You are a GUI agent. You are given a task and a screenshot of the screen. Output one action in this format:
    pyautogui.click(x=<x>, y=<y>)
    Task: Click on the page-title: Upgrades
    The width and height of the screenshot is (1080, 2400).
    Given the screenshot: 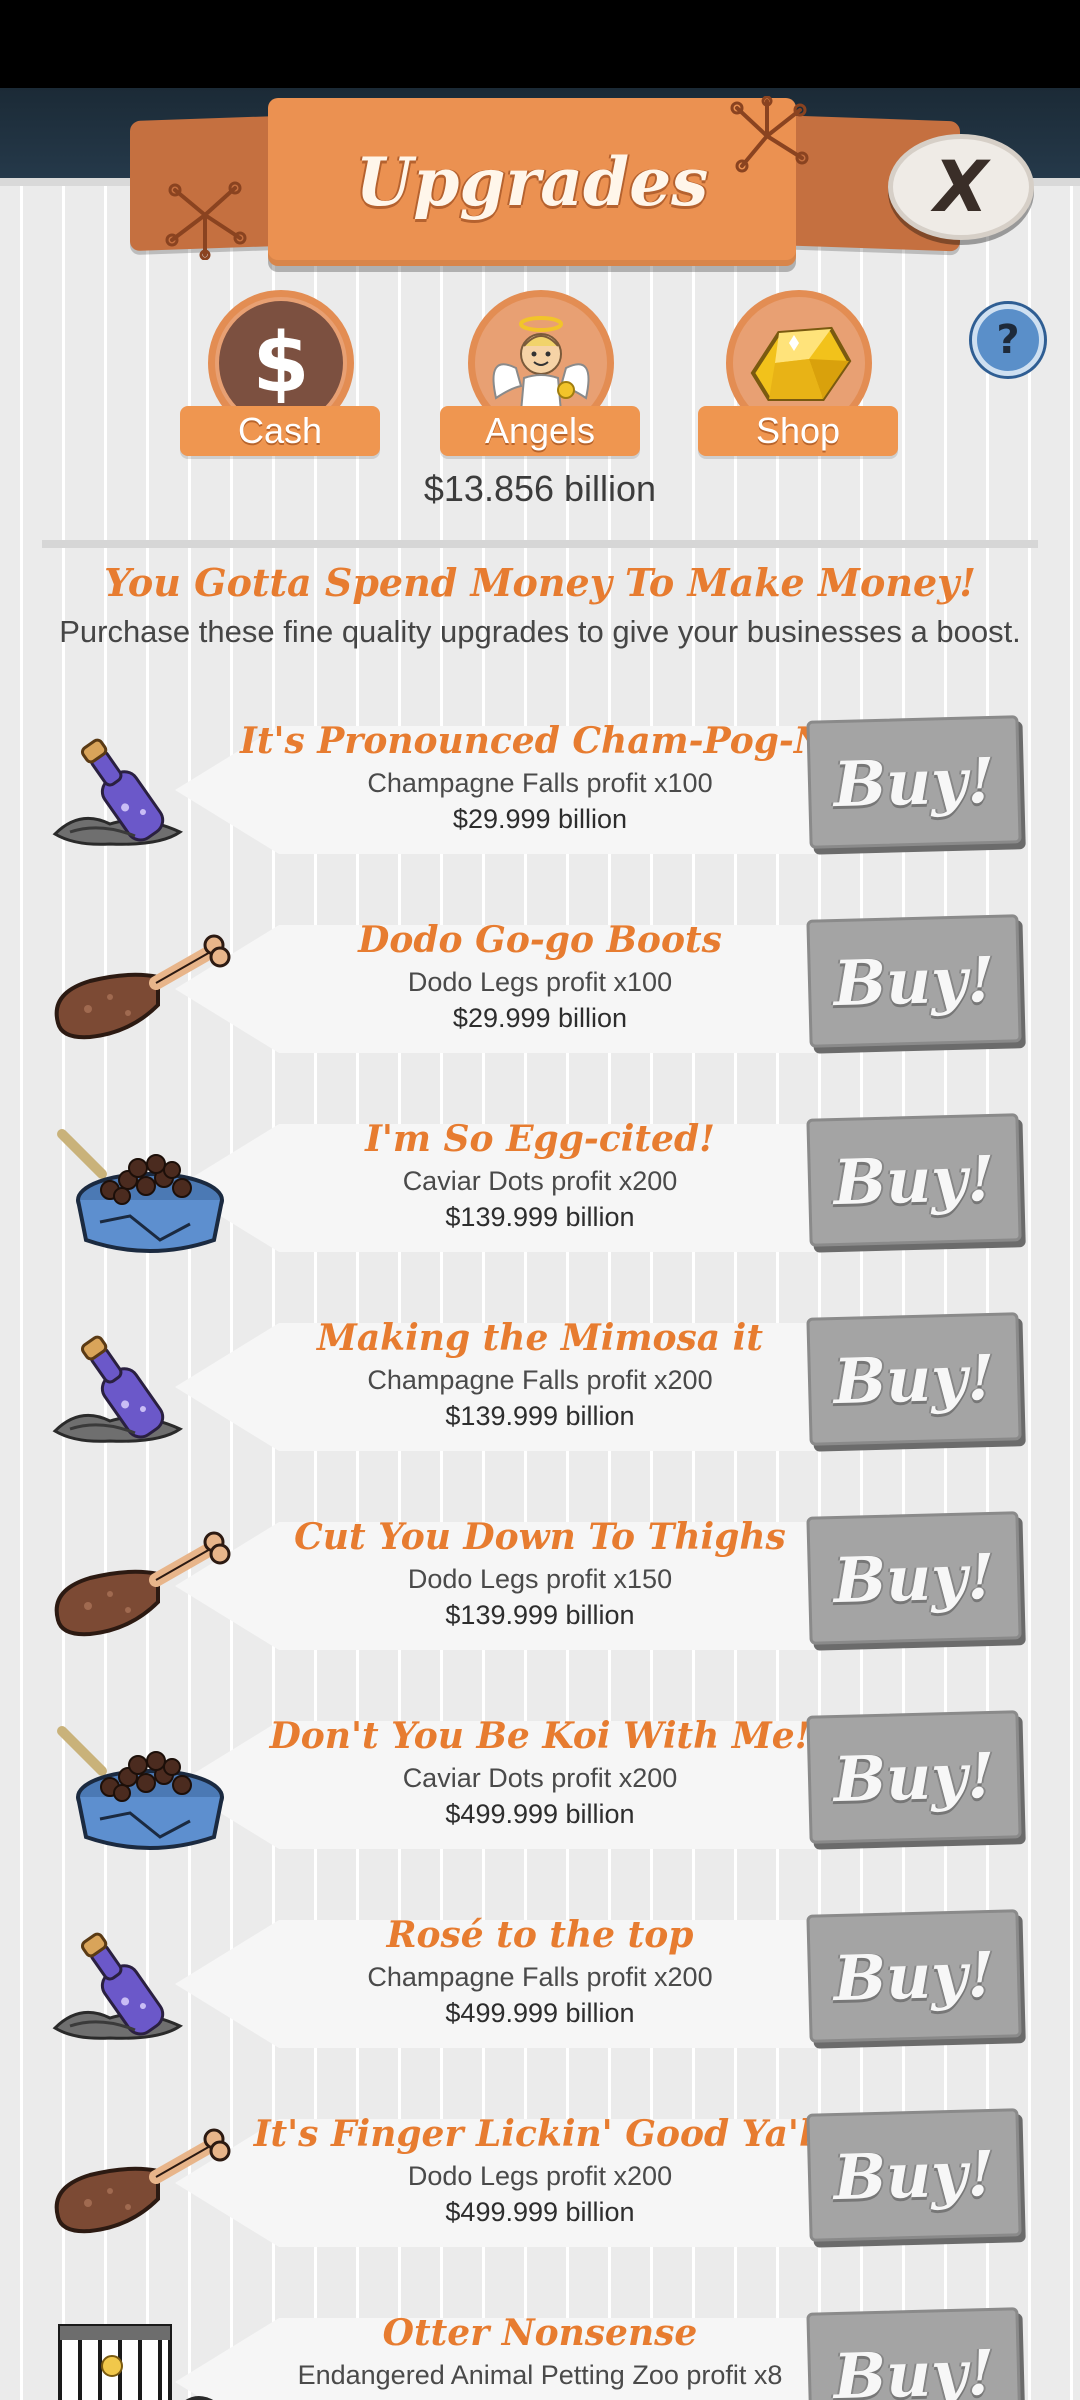 What is the action you would take?
    pyautogui.click(x=532, y=182)
    